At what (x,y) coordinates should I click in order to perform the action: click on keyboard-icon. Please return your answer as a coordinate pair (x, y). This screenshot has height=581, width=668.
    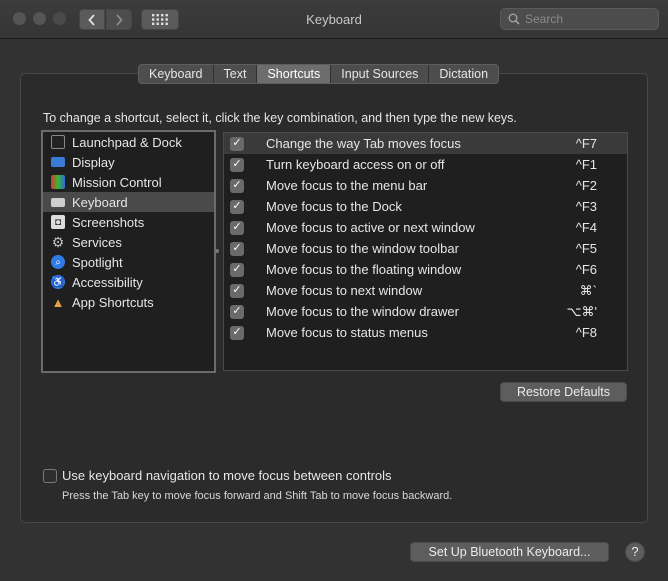
    Looking at the image, I should click on (58, 202).